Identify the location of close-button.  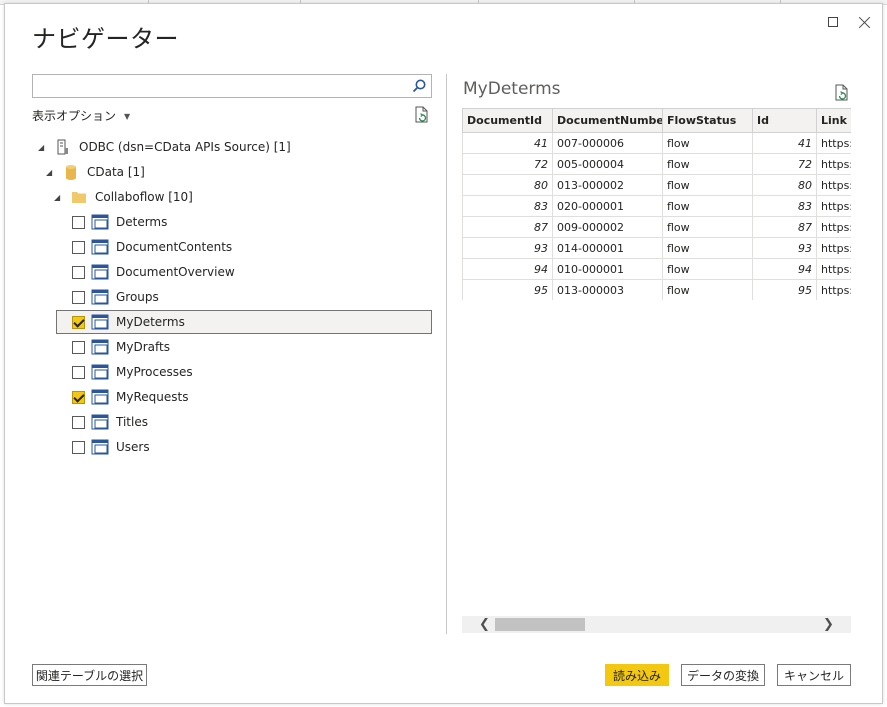
(865, 22).